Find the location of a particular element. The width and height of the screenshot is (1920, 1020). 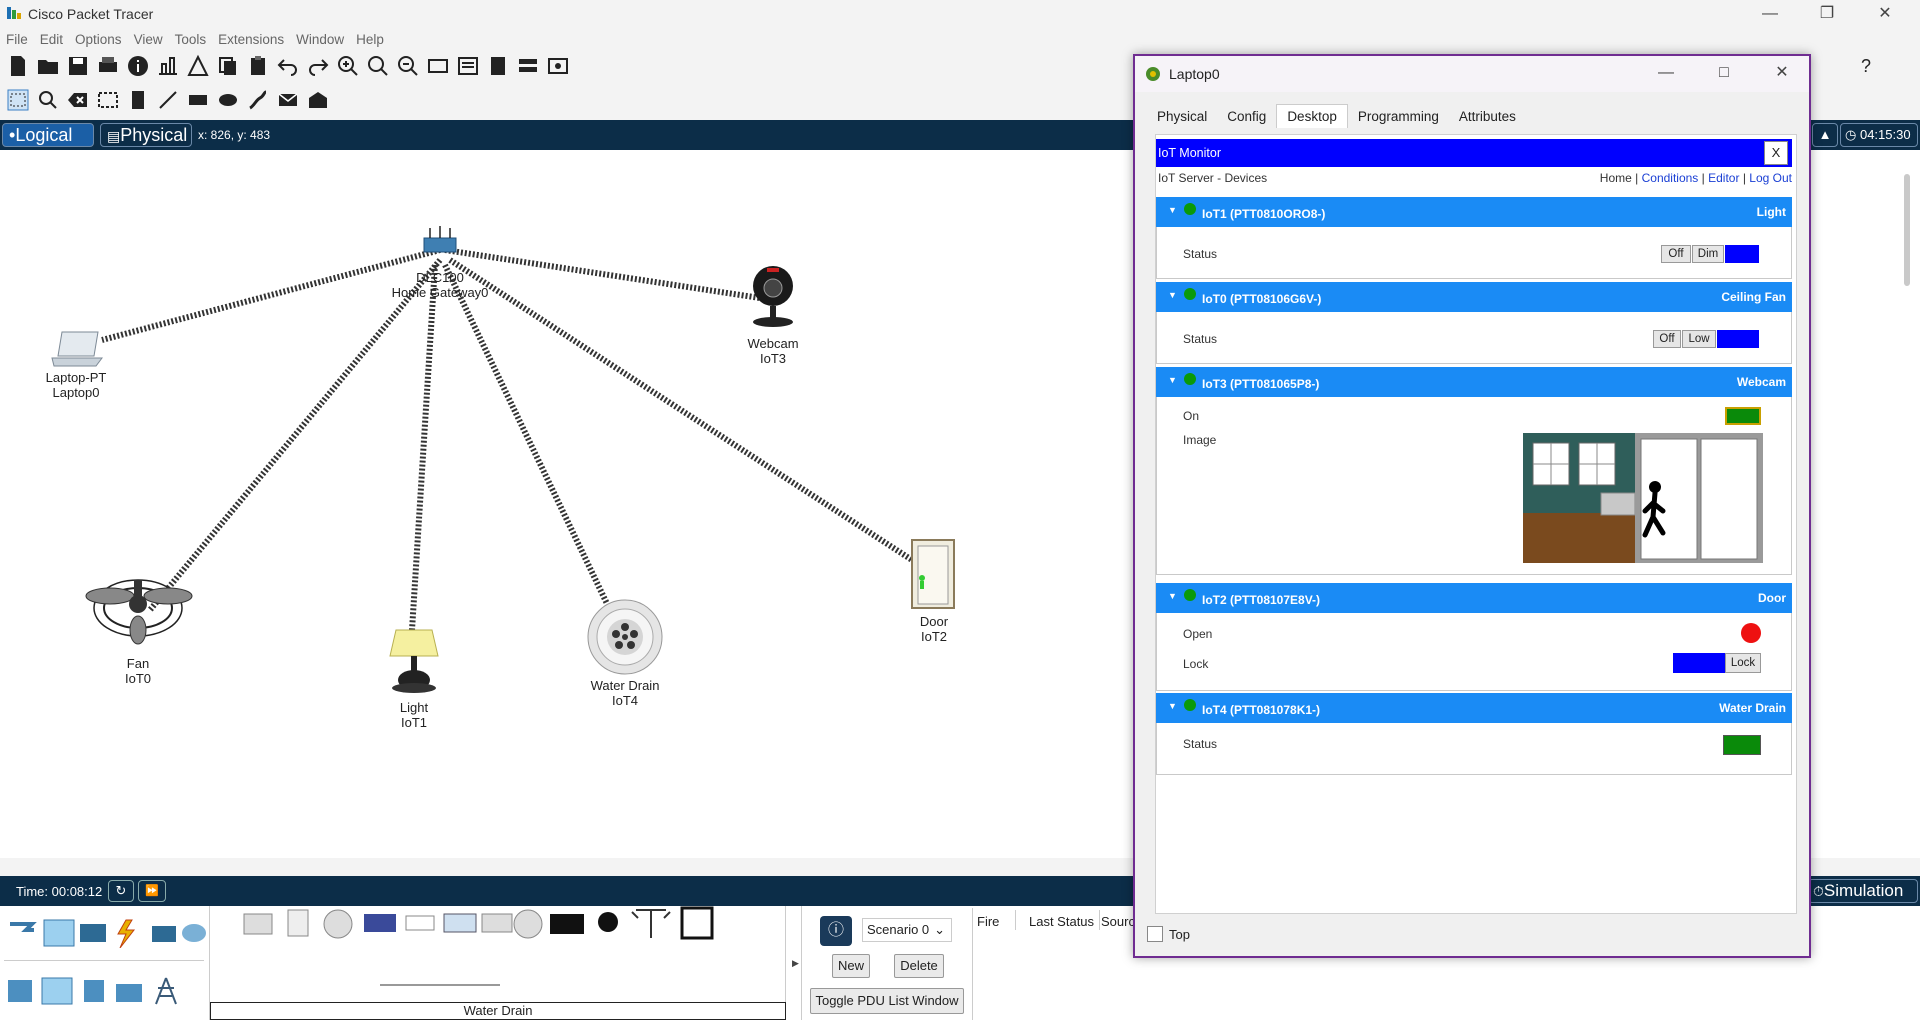

nav-conditions: Conditions is located at coordinates (1670, 178).